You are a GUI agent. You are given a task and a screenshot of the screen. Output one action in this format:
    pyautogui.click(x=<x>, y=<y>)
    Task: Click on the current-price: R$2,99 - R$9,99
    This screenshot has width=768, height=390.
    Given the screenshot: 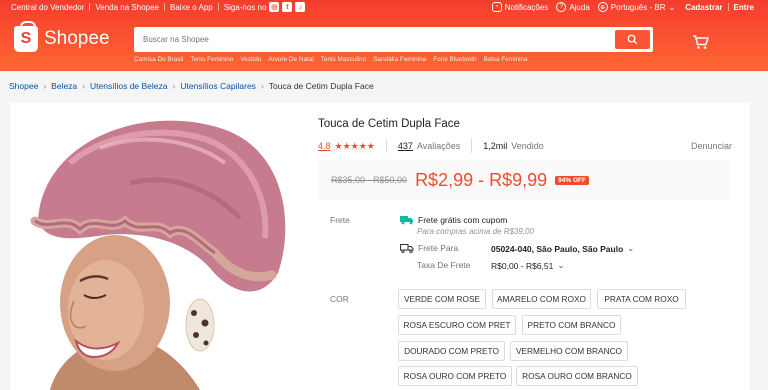 What is the action you would take?
    pyautogui.click(x=481, y=179)
    